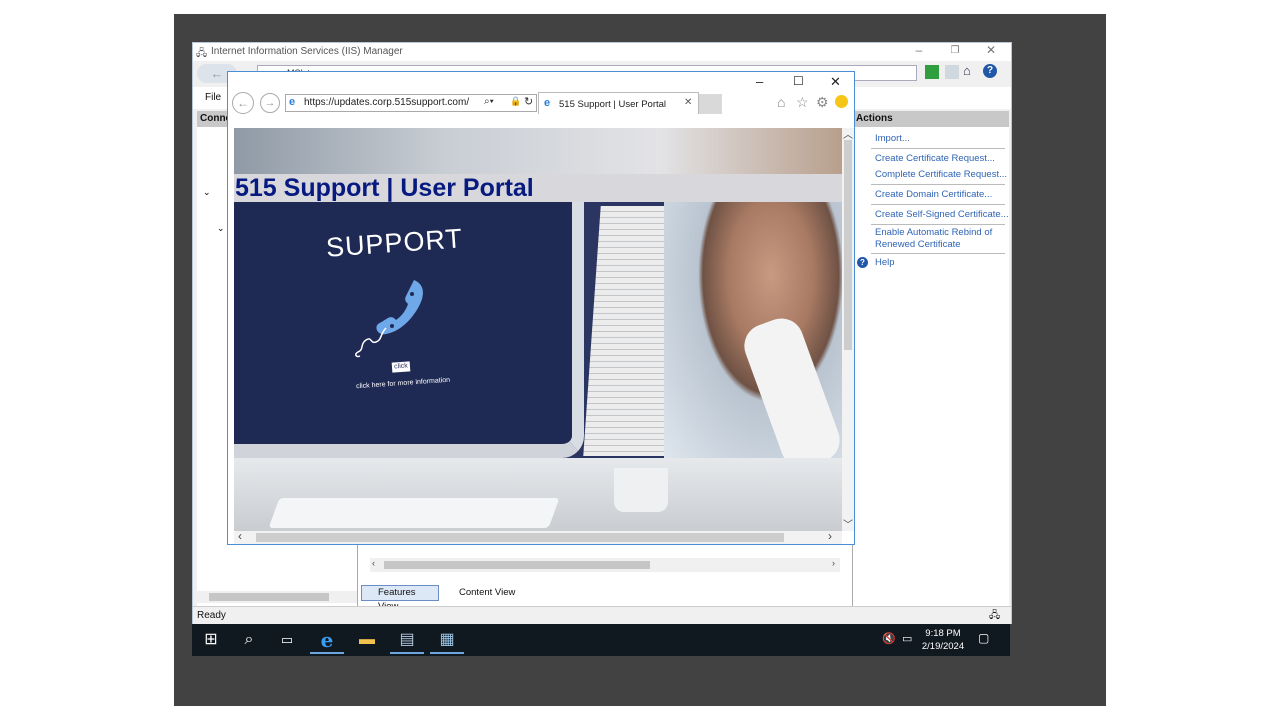 This screenshot has height=720, width=1280. What do you see at coordinates (384, 188) in the screenshot?
I see `portal-heading: 515 Support | User Portal` at bounding box center [384, 188].